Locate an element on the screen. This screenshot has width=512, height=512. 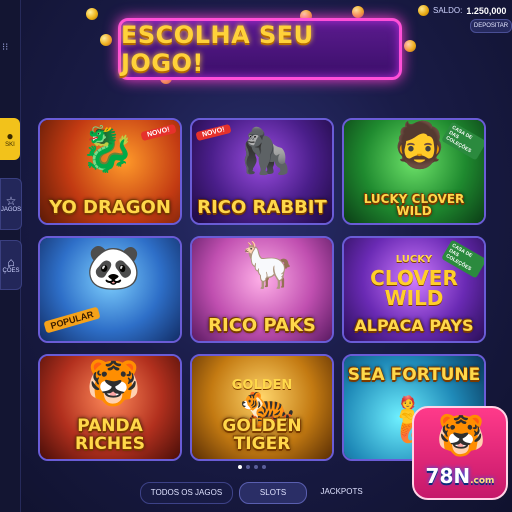
game-card-rico-rabbit: 🦍 NOVO! RICO RABBIT is located at coordinates (262, 171).